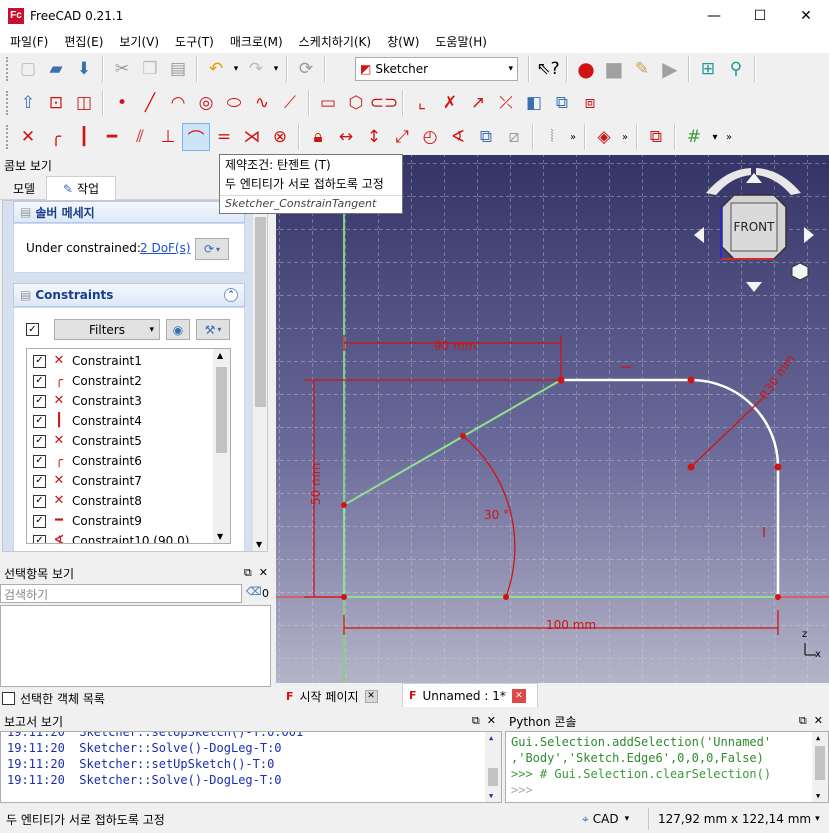  I want to click on solver-messages-header: ▤ 솔버 메세지, so click(129, 212).